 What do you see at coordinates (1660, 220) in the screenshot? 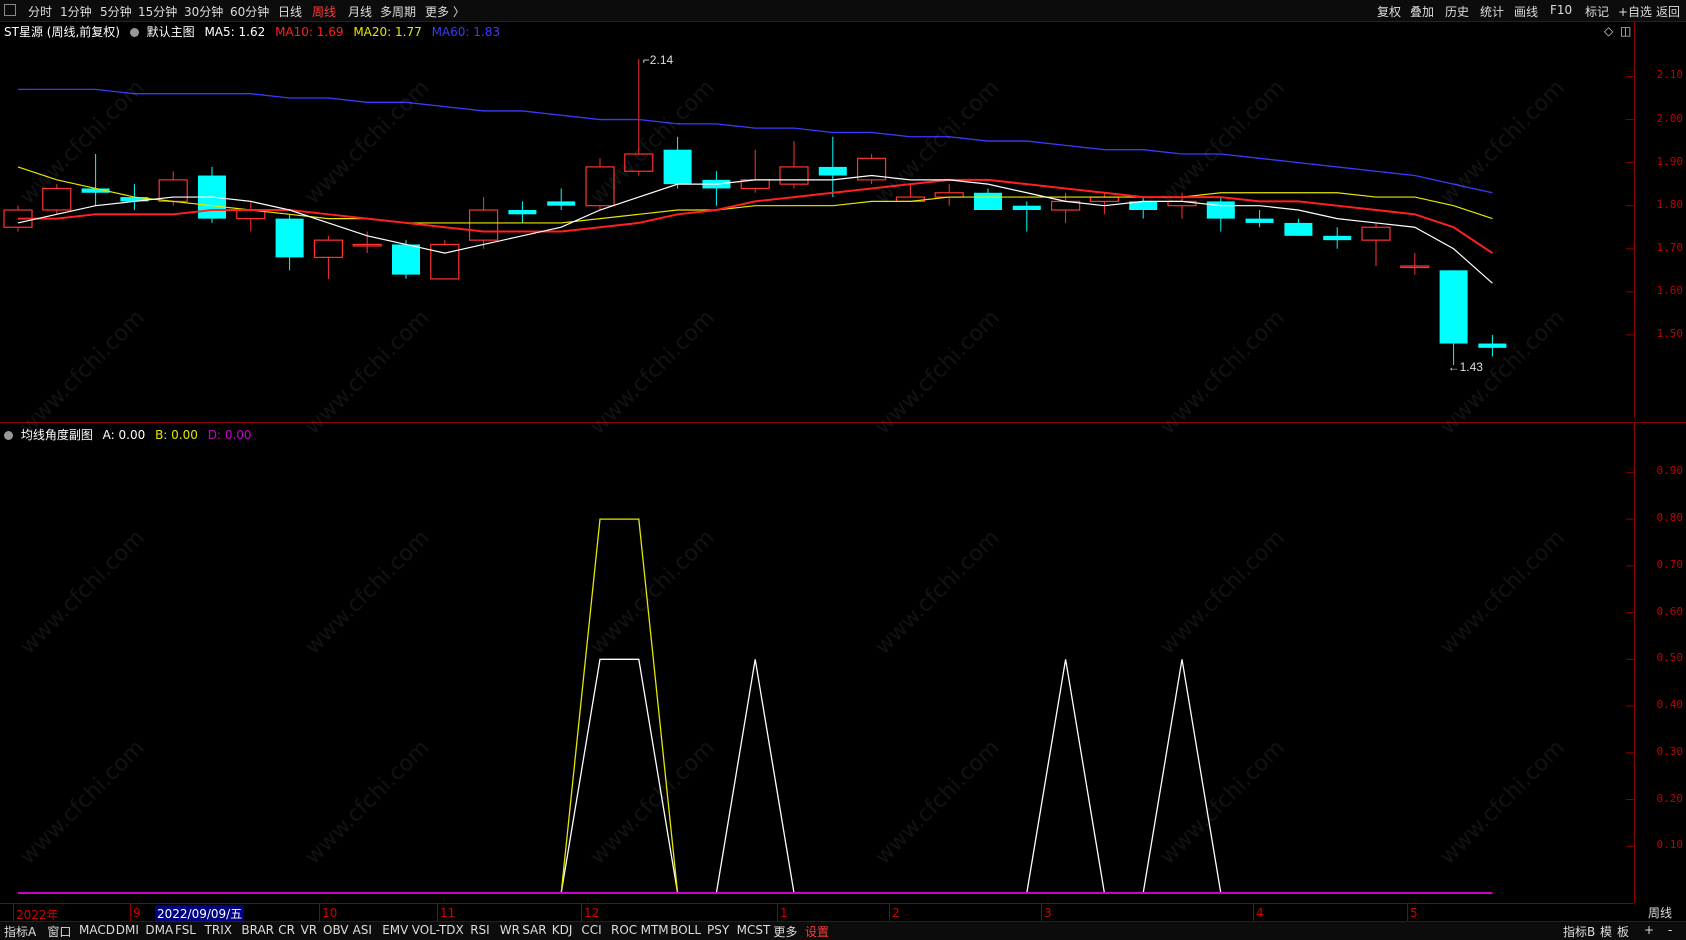
I see `price-axis: 2.10 2.00 1.90 1.80 1.70 1.60 1.50` at bounding box center [1660, 220].